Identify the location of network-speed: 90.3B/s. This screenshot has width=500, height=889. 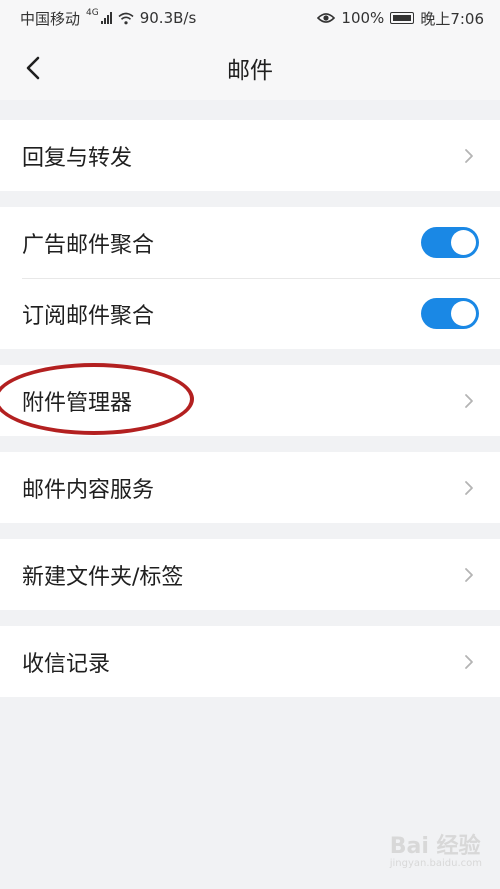
(168, 18).